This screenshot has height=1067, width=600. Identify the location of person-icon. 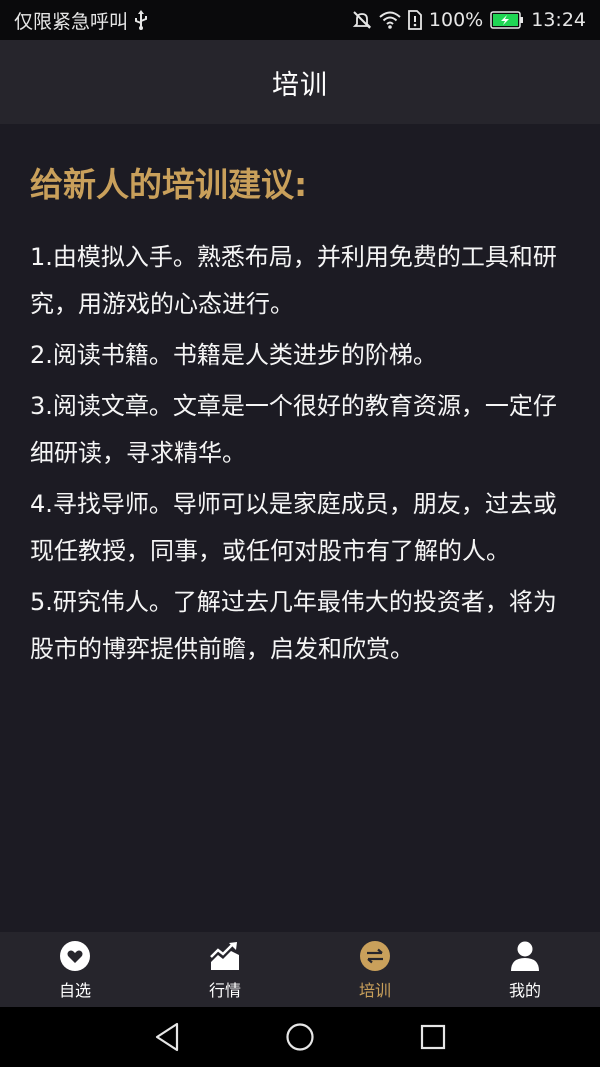
(525, 956).